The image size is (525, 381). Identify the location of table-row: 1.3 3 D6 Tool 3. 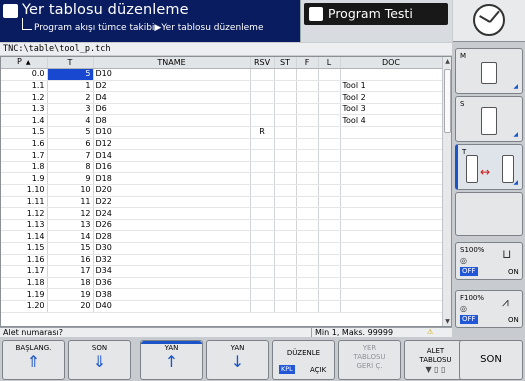
(222, 109).